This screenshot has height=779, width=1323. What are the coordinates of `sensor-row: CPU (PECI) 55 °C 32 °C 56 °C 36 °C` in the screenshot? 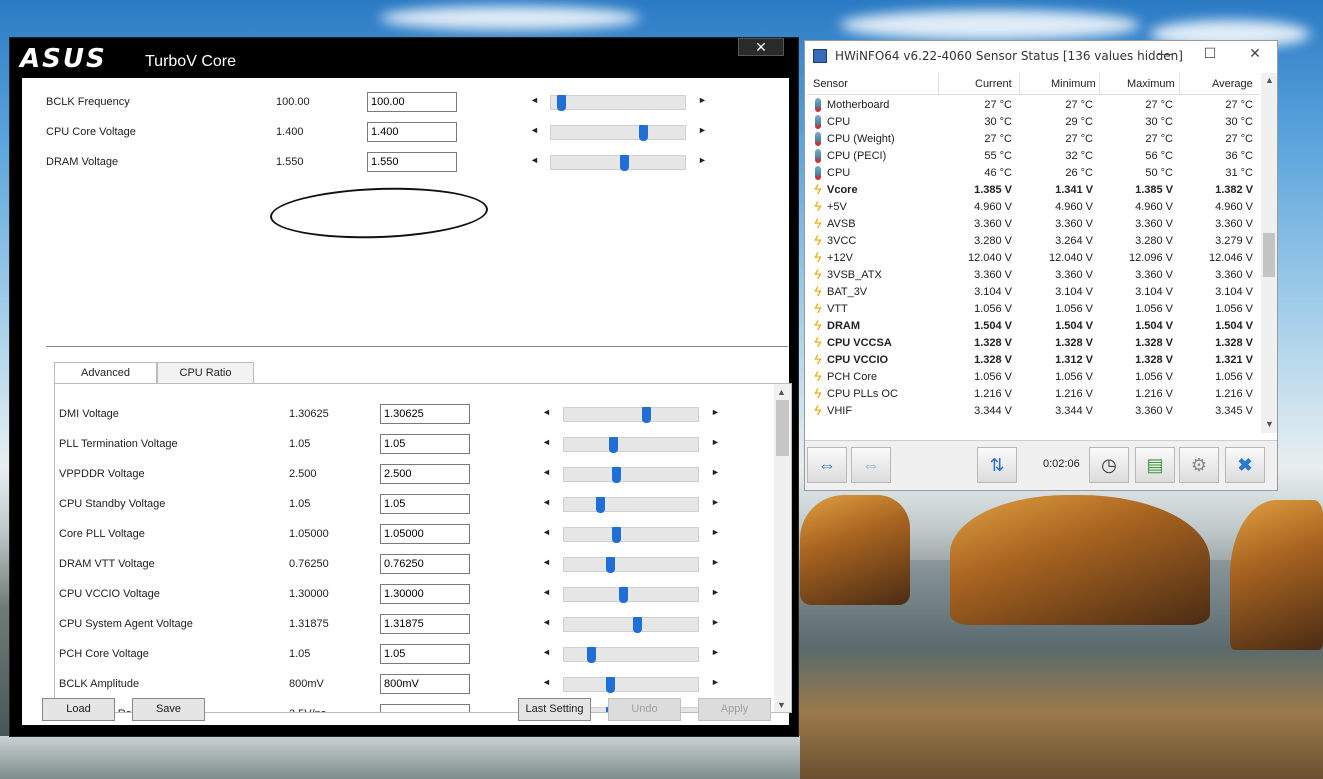 It's located at (1033, 156).